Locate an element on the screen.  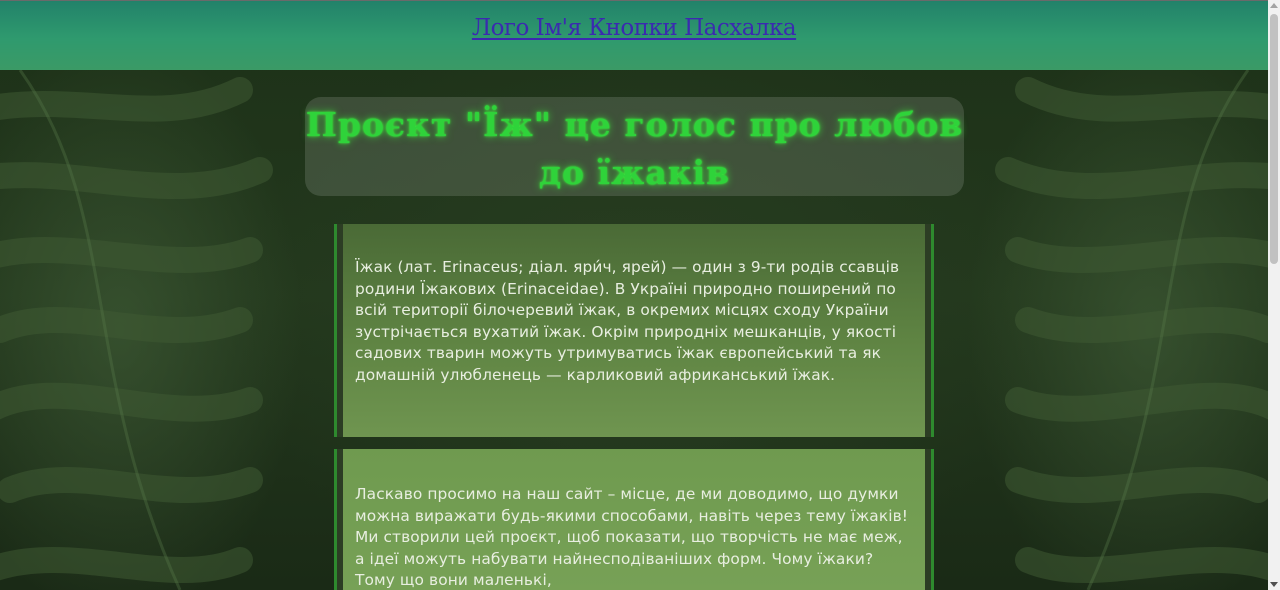
chevron-up-icon is located at coordinates (1274, 5).